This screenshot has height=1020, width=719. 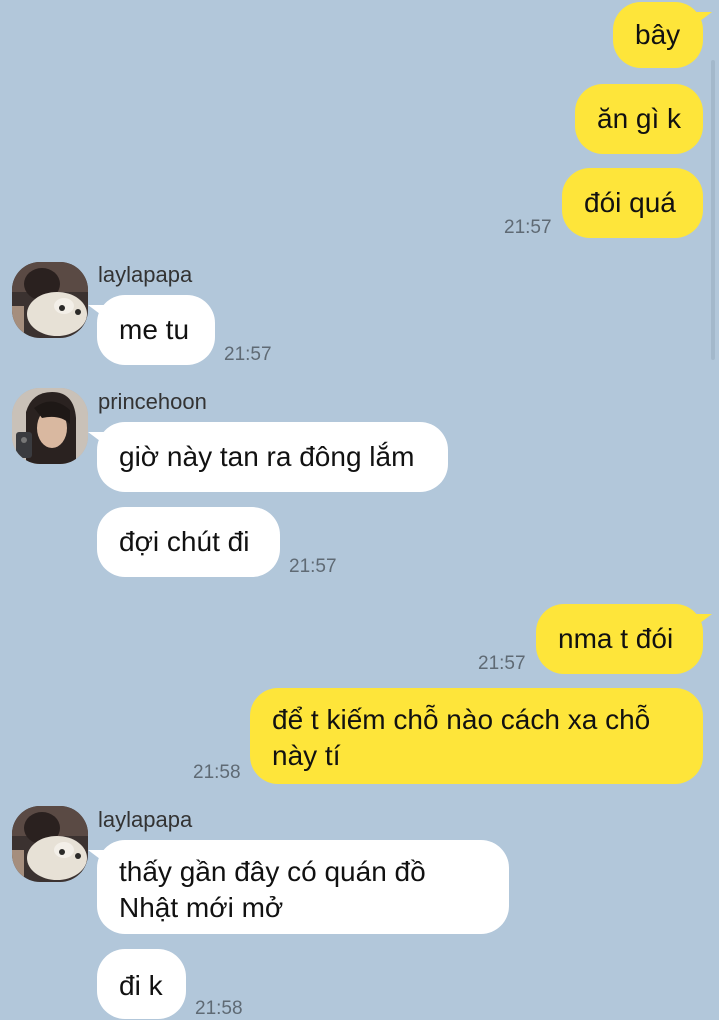 I want to click on princehoon-avatar, so click(x=50, y=426).